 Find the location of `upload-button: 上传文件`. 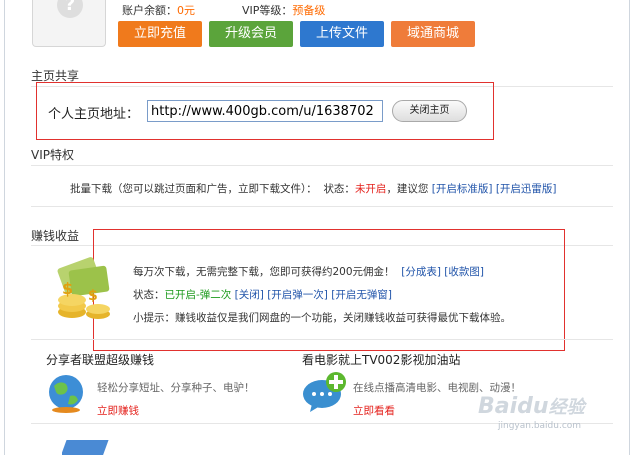

upload-button: 上传文件 is located at coordinates (342, 34).